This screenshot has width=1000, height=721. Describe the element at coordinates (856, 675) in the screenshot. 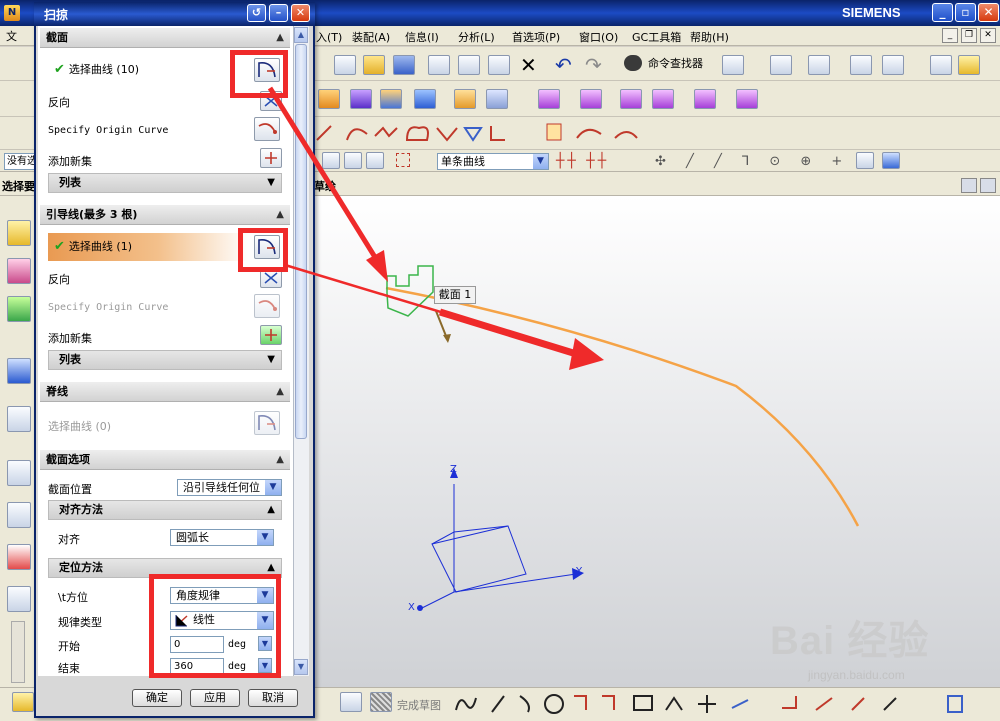

I see `baidu-watermark-url: jingyan.baidu.com` at that location.